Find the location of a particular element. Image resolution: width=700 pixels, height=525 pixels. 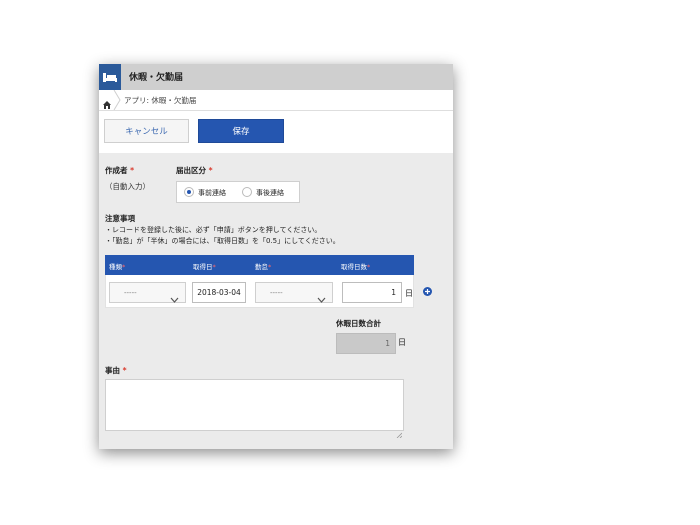

header-type-text: 種類 is located at coordinates (115, 267).